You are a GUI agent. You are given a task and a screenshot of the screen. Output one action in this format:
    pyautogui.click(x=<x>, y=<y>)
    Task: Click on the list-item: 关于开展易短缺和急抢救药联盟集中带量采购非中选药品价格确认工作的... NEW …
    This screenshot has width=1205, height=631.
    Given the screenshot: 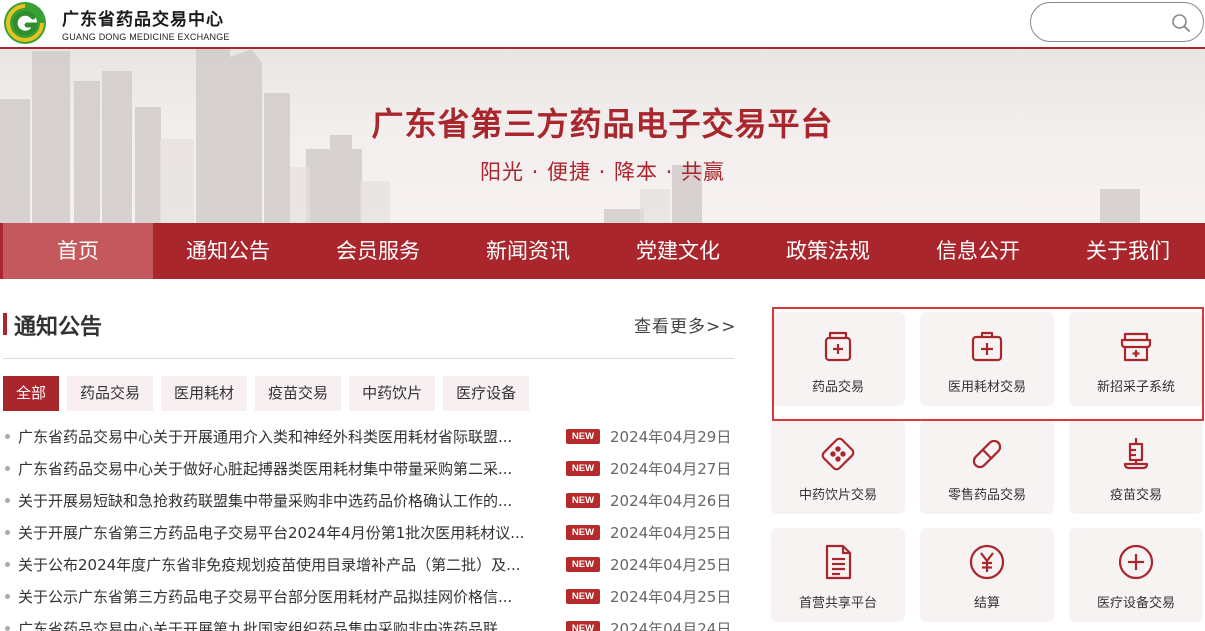 What is the action you would take?
    pyautogui.click(x=373, y=501)
    